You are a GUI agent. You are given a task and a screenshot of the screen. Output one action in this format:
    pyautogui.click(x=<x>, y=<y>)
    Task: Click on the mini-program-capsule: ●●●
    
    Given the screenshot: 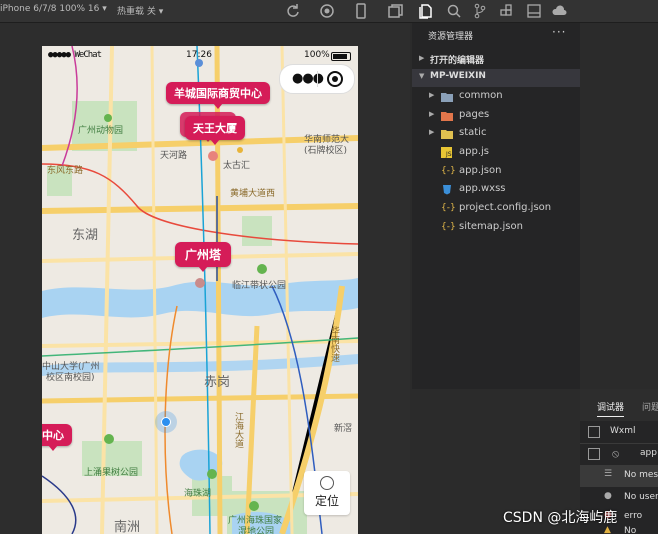 What is the action you would take?
    pyautogui.click(x=317, y=79)
    